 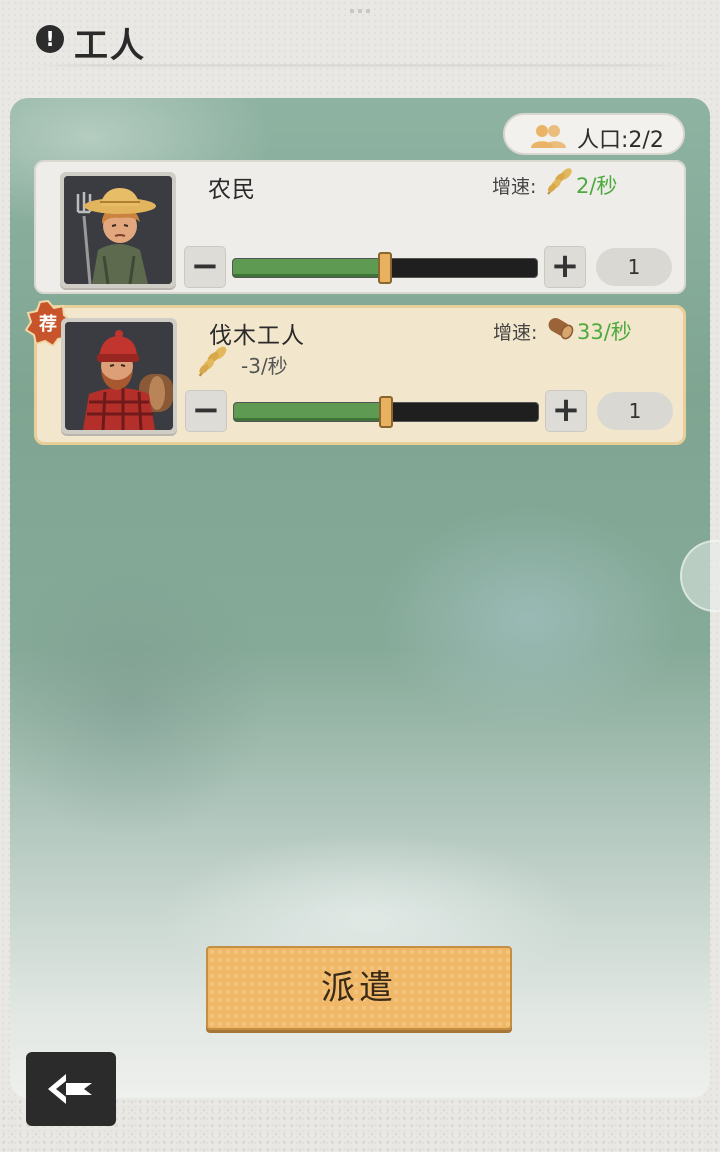 What do you see at coordinates (604, 332) in the screenshot?
I see `rate-value: 33/秒` at bounding box center [604, 332].